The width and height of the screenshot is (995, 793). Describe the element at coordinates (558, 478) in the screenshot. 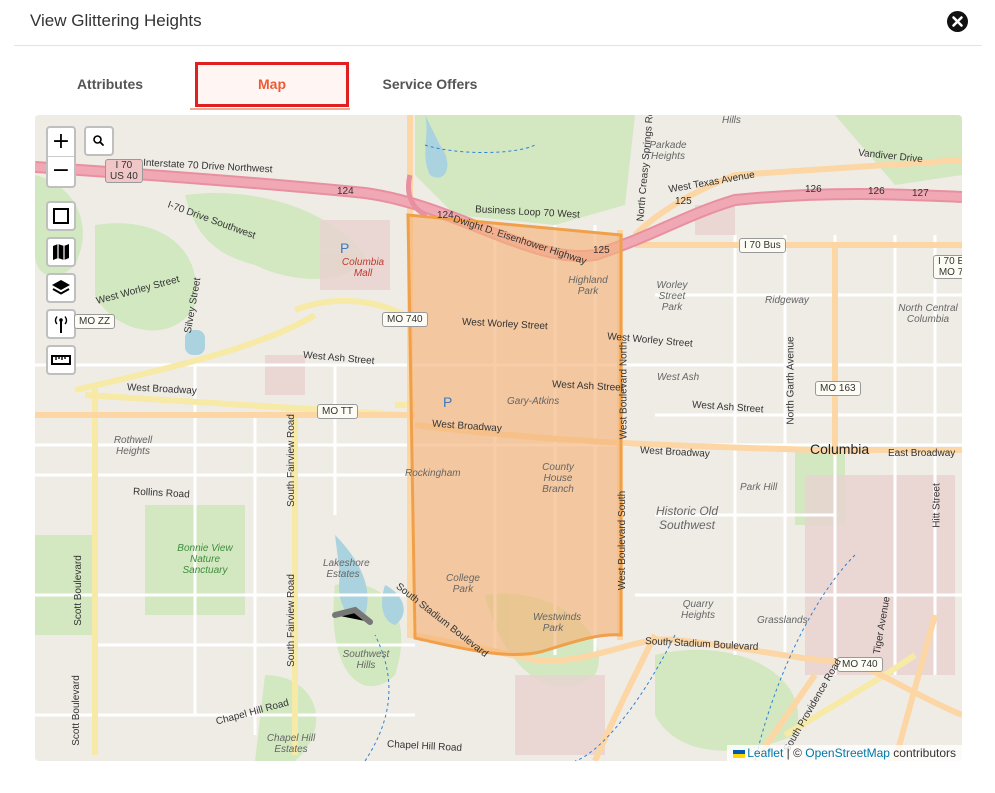

I see `place-label: County House Branch` at that location.